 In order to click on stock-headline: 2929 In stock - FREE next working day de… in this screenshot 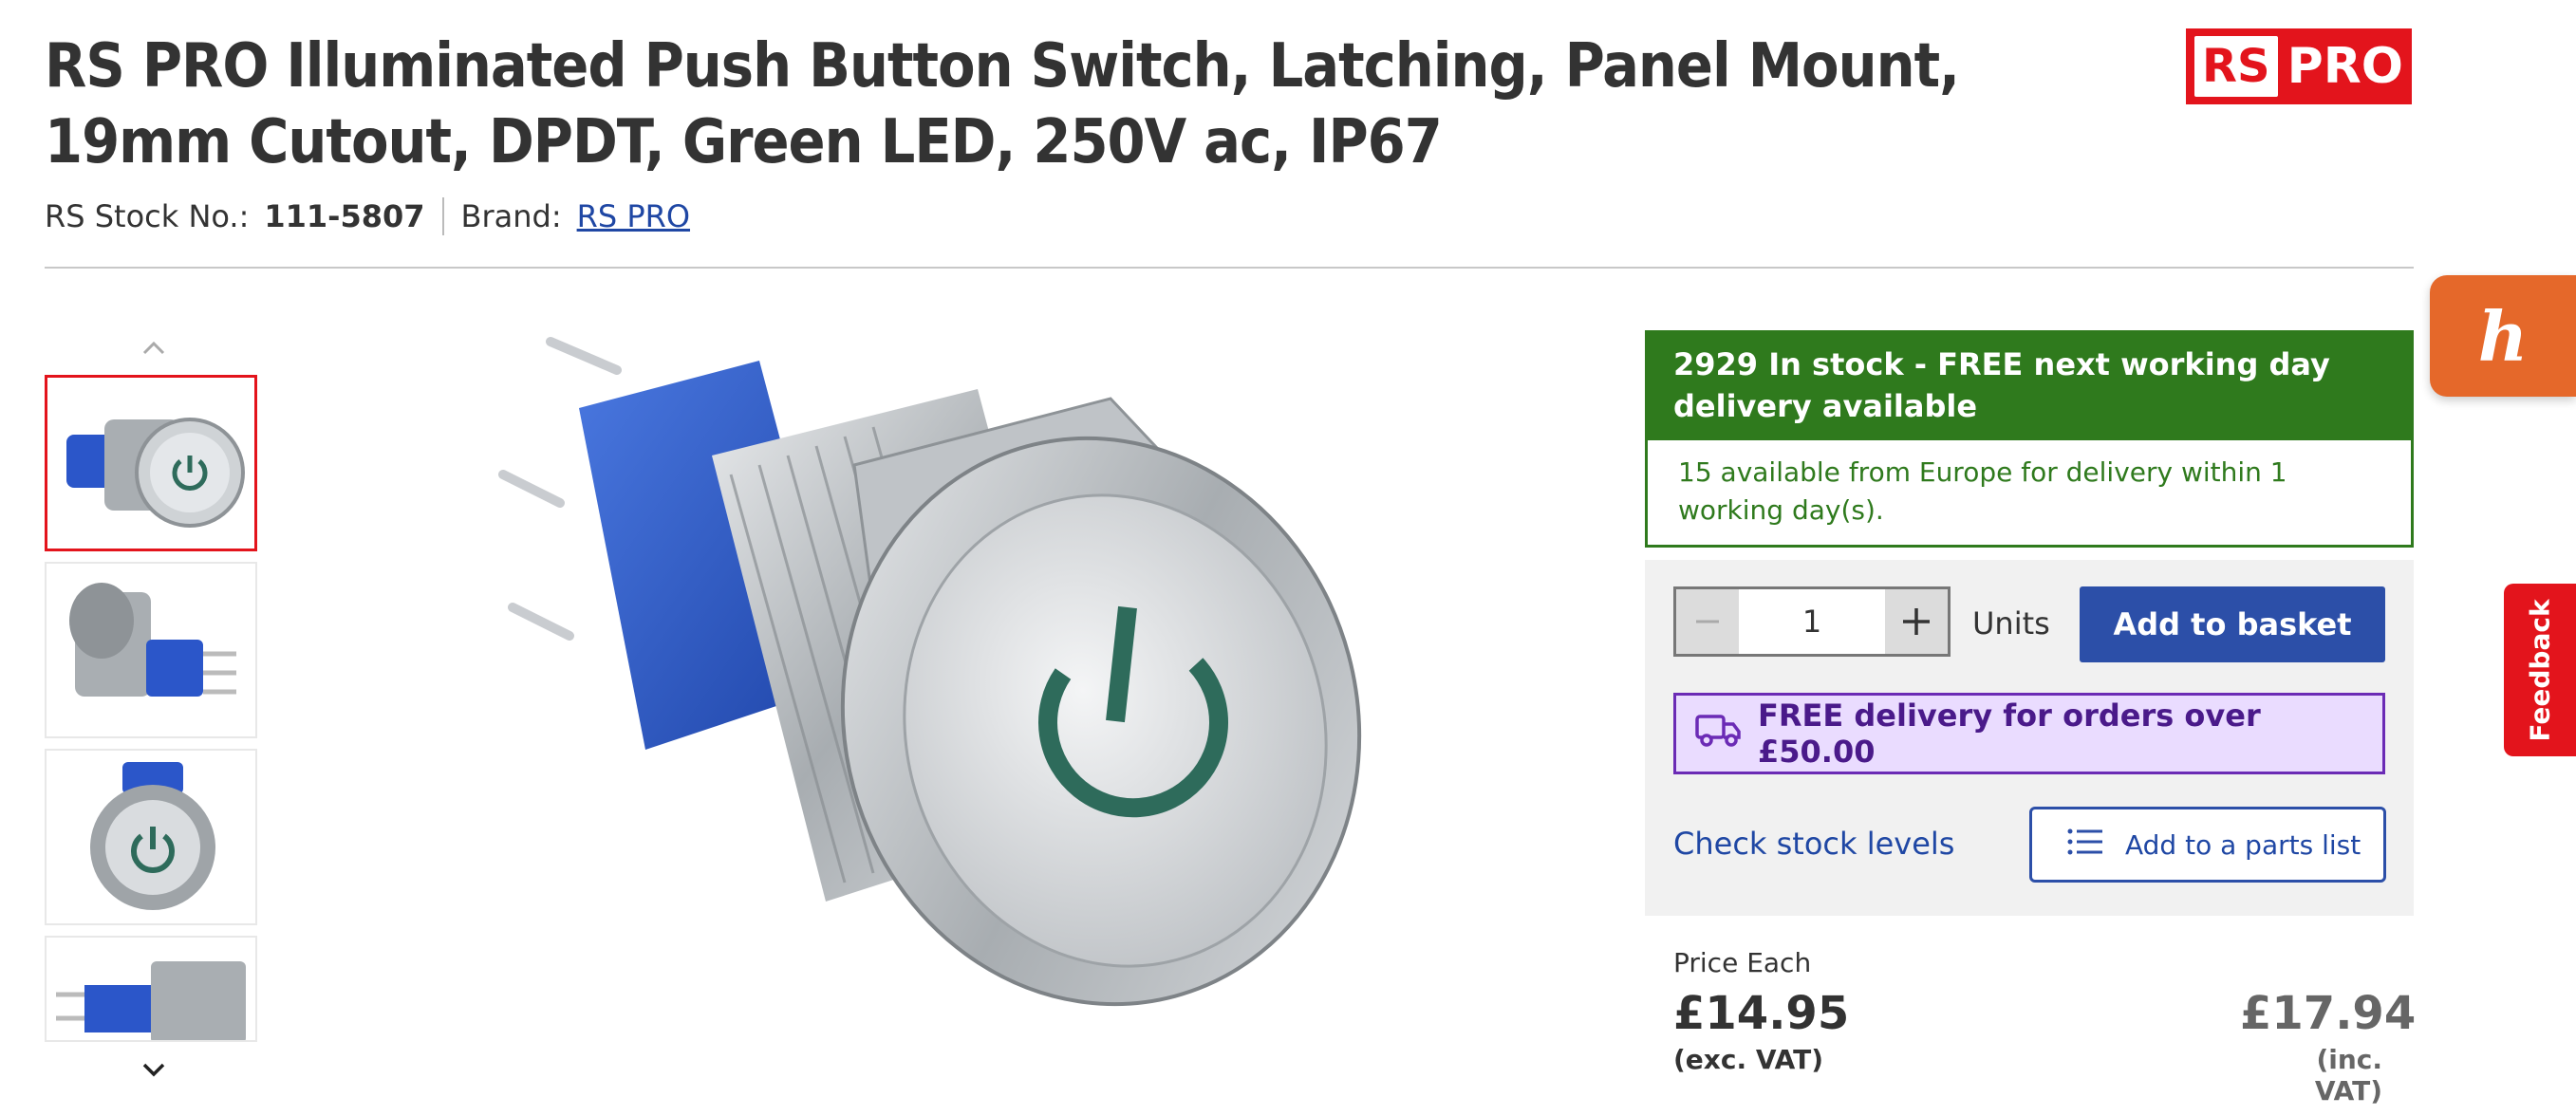, I will do `click(2029, 385)`.